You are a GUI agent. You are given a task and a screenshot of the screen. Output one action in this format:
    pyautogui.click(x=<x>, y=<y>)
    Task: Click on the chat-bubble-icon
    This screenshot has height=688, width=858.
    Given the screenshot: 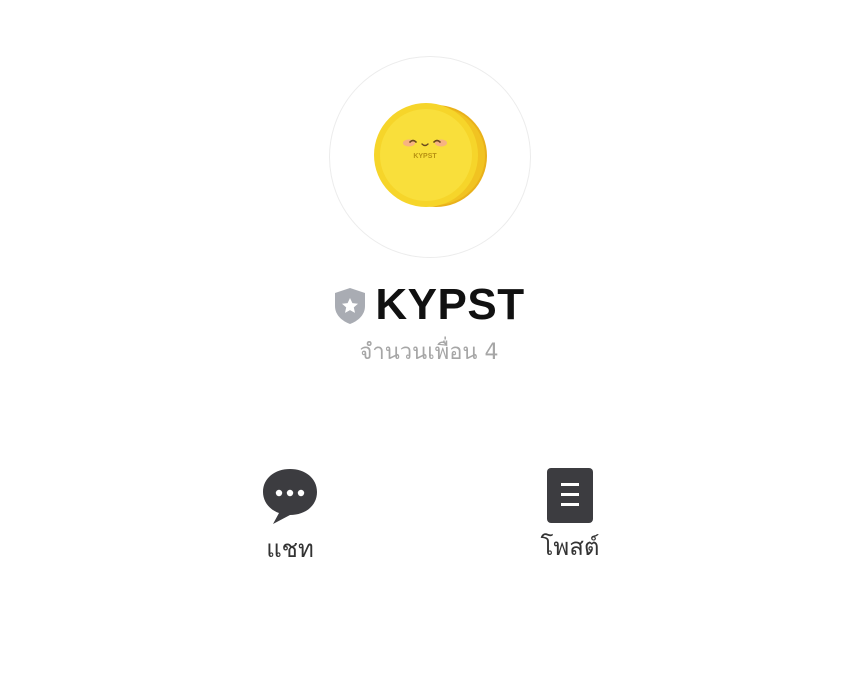 What is the action you would take?
    pyautogui.click(x=290, y=496)
    